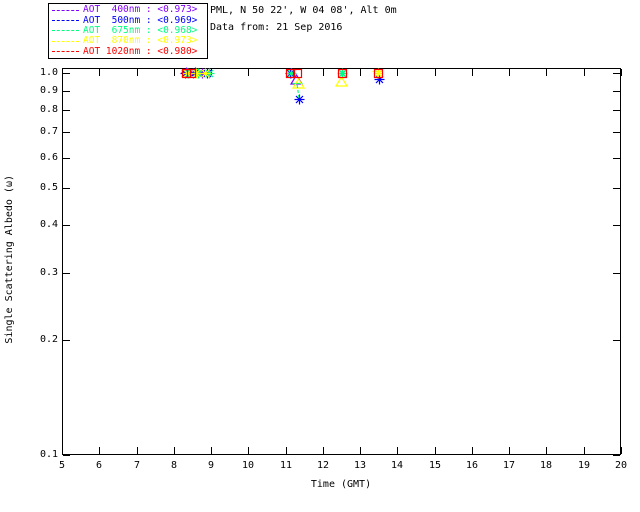 This screenshot has width=640, height=512. What do you see at coordinates (48, 72) in the screenshot?
I see `y-axis-tick-label: 1.0` at bounding box center [48, 72].